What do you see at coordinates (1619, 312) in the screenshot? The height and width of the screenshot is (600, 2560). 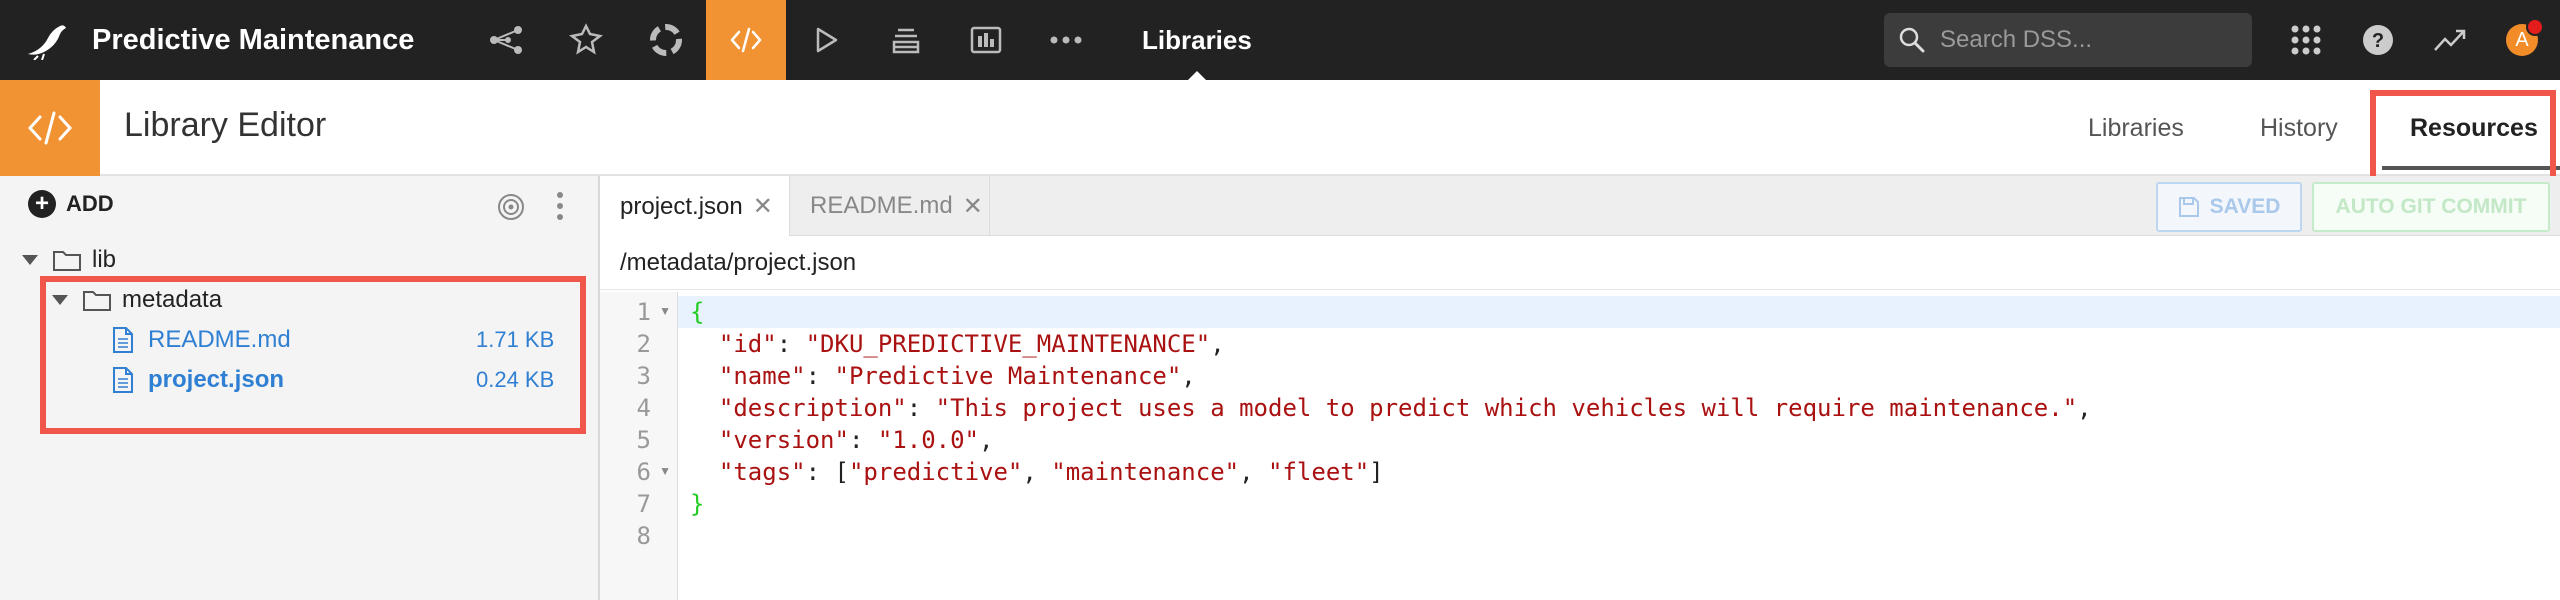 I see `active-line-highlight` at bounding box center [1619, 312].